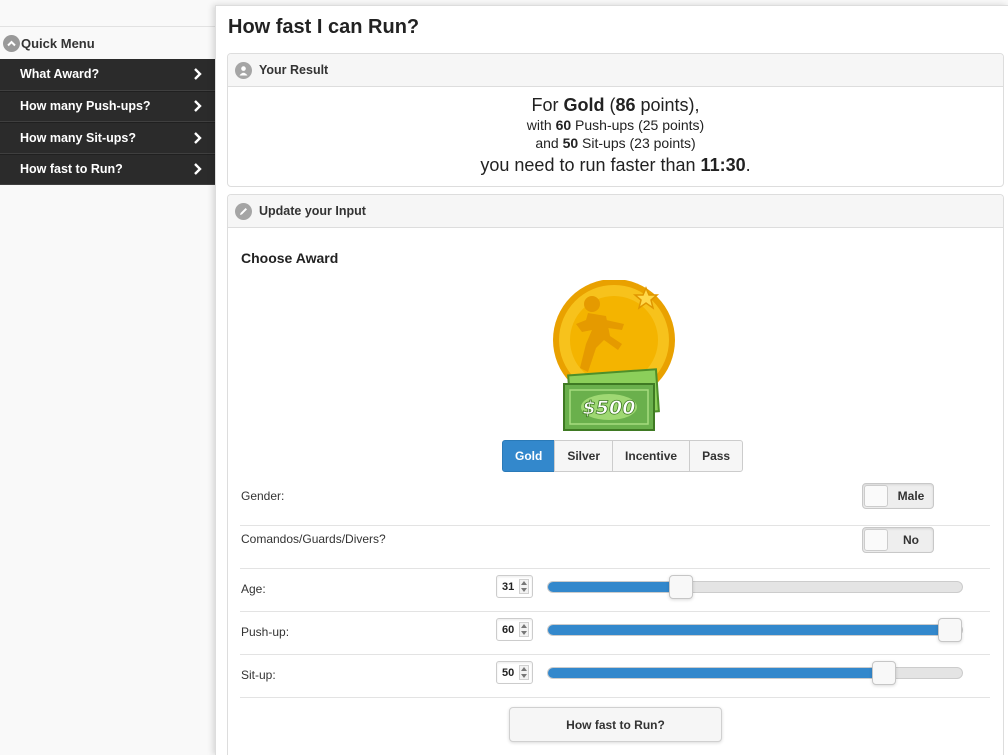 The width and height of the screenshot is (1008, 755). Describe the element at coordinates (625, 105) in the screenshot. I see `result-points: 86` at that location.